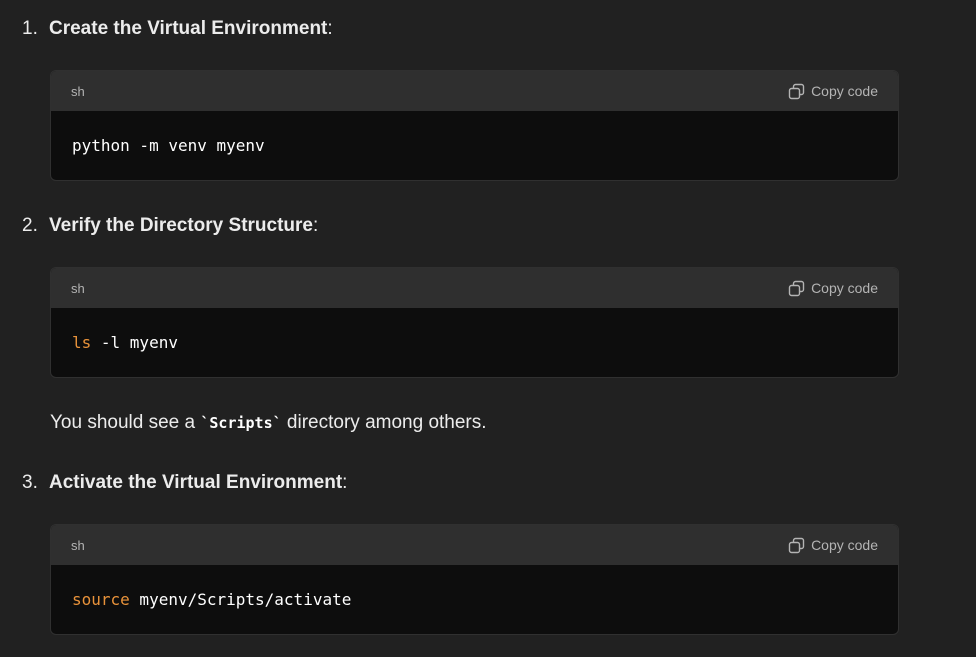 The image size is (976, 657). Describe the element at coordinates (384, 422) in the screenshot. I see `note-text-after: directory among others.` at that location.